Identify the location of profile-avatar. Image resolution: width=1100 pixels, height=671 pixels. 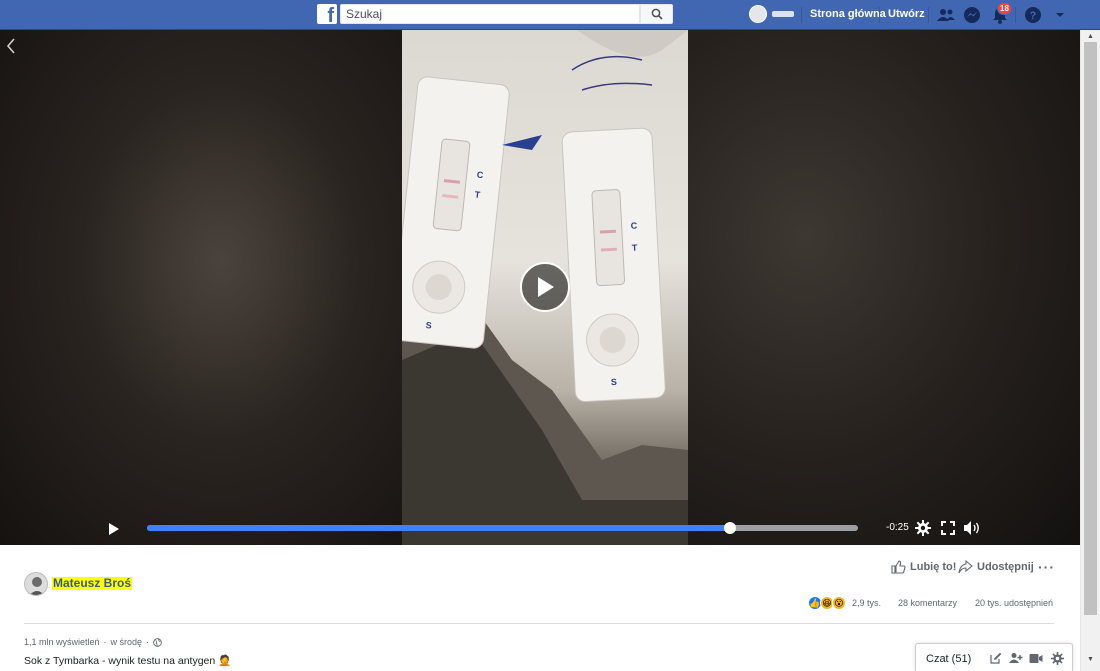
(758, 14).